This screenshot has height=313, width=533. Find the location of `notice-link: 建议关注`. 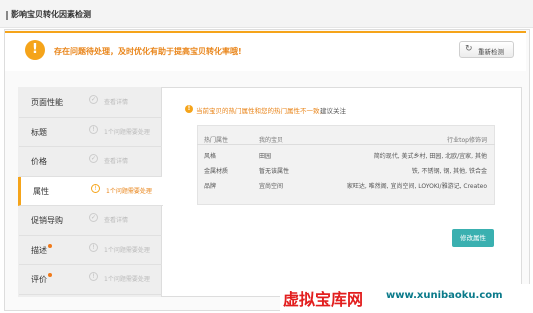

notice-link: 建议关注 is located at coordinates (333, 110).